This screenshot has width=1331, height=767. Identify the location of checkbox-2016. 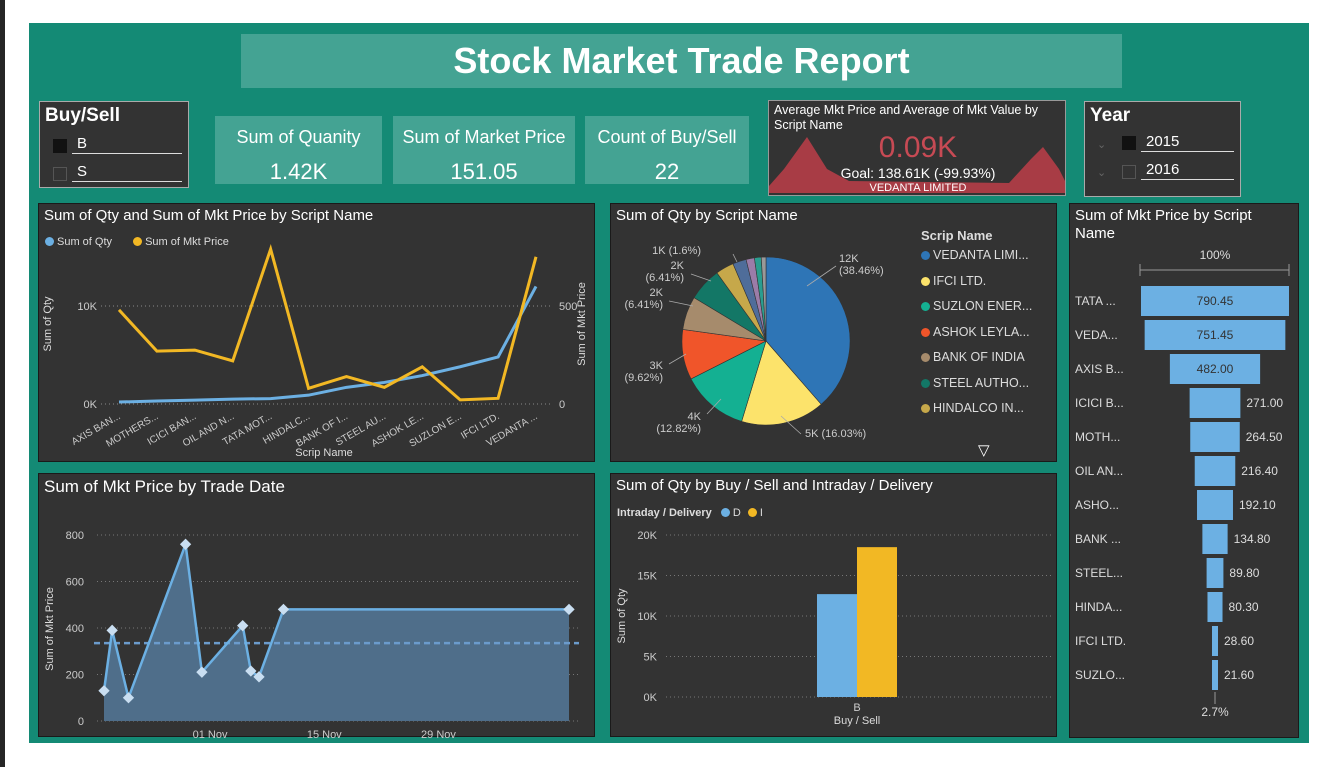
(1129, 172).